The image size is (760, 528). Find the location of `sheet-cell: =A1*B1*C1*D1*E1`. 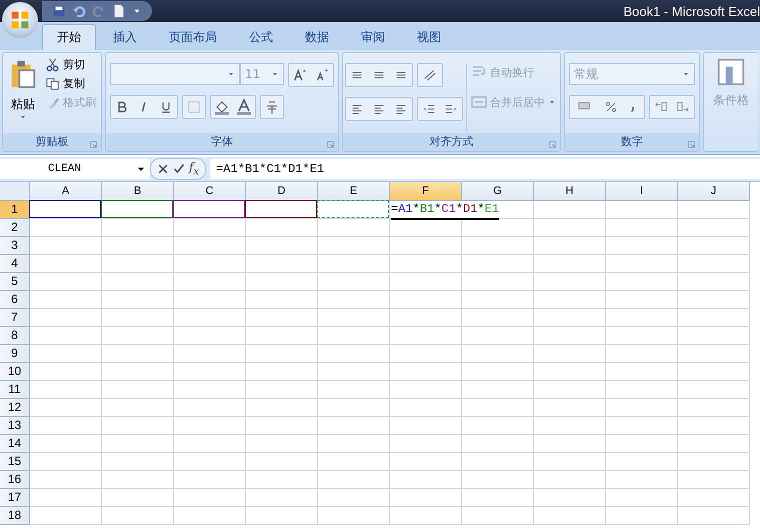

sheet-cell: =A1*B1*C1*D1*E1 is located at coordinates (462, 210).